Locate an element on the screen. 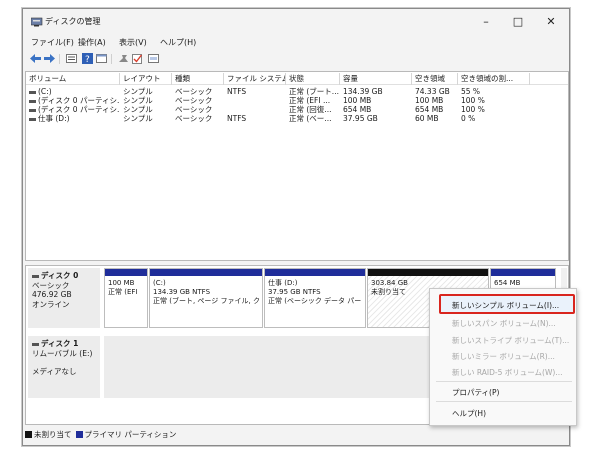 Image resolution: width=605 pixels, height=459 pixels. disk1-label: ディスク 1 リムーバブル (E:) メディアなし is located at coordinates (64, 367).